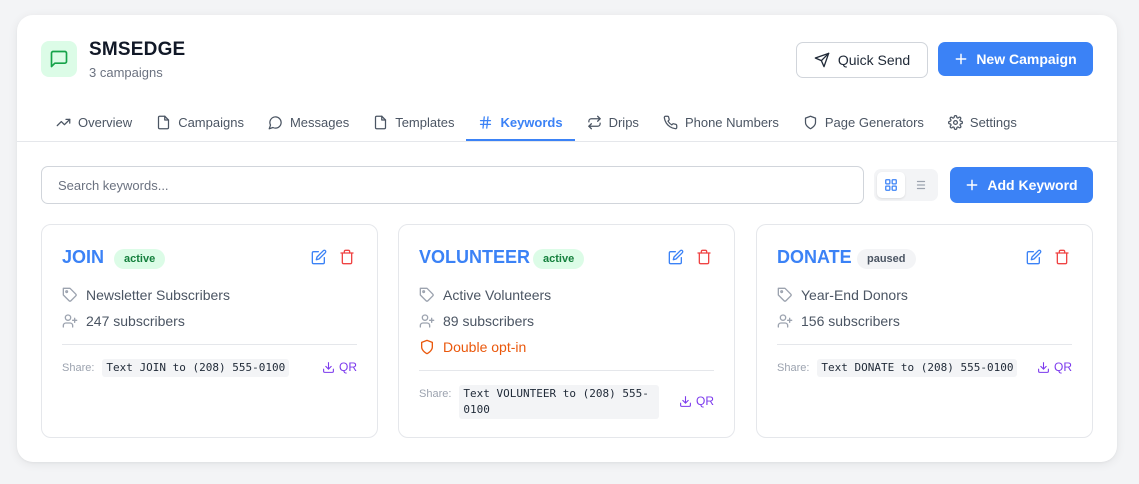 Image resolution: width=1139 pixels, height=484 pixels. I want to click on list-view-button, so click(921, 185).